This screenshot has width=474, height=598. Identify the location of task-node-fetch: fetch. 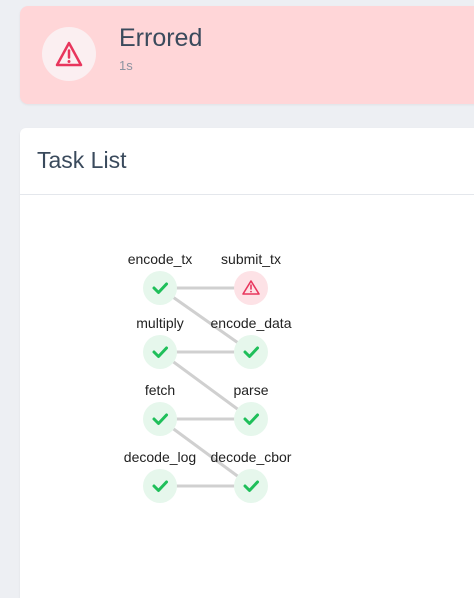
(160, 409).